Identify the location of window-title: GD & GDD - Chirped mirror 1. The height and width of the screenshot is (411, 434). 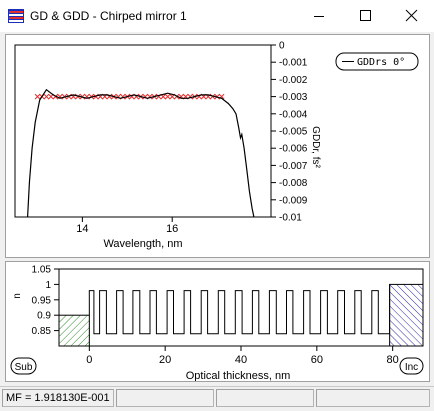
(108, 16).